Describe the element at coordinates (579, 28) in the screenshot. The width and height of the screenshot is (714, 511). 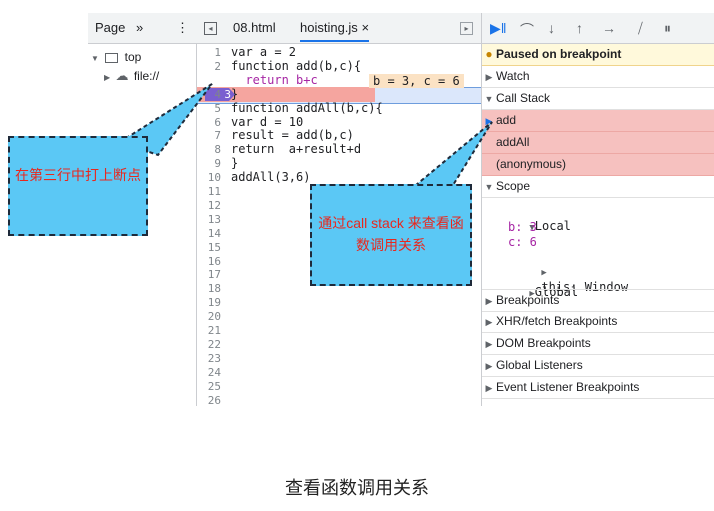
I see `step-out-icon: ↑` at that location.